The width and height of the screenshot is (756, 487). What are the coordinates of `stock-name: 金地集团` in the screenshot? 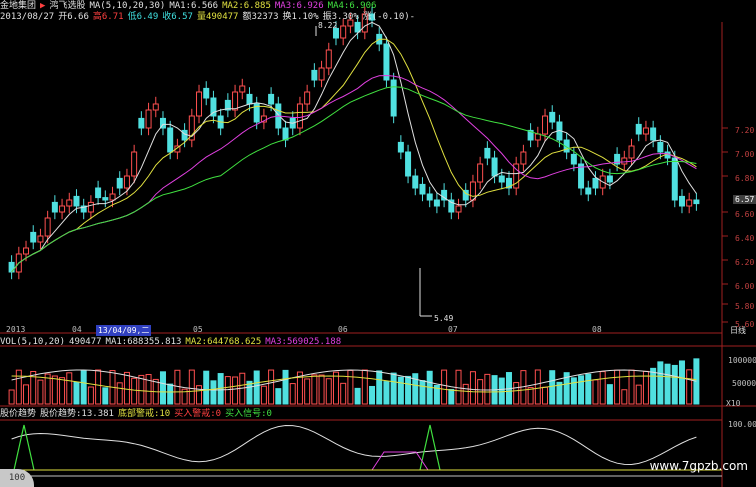 It's located at (18, 6).